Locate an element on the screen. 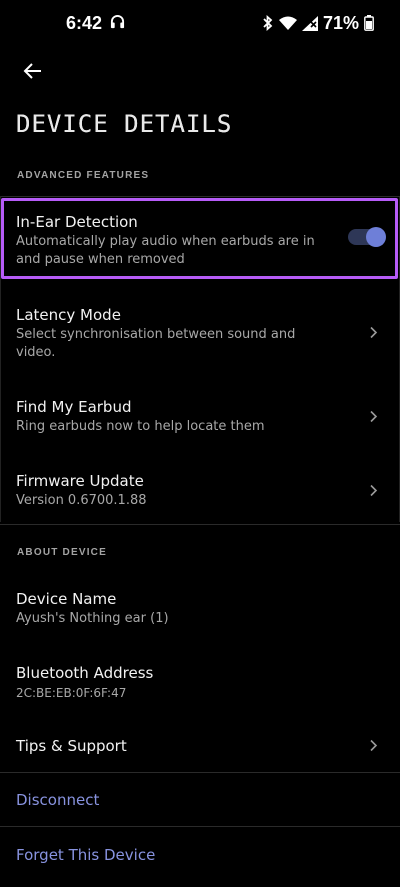 The image size is (400, 887). firmware-update-title: Firmware Update is located at coordinates (80, 481).